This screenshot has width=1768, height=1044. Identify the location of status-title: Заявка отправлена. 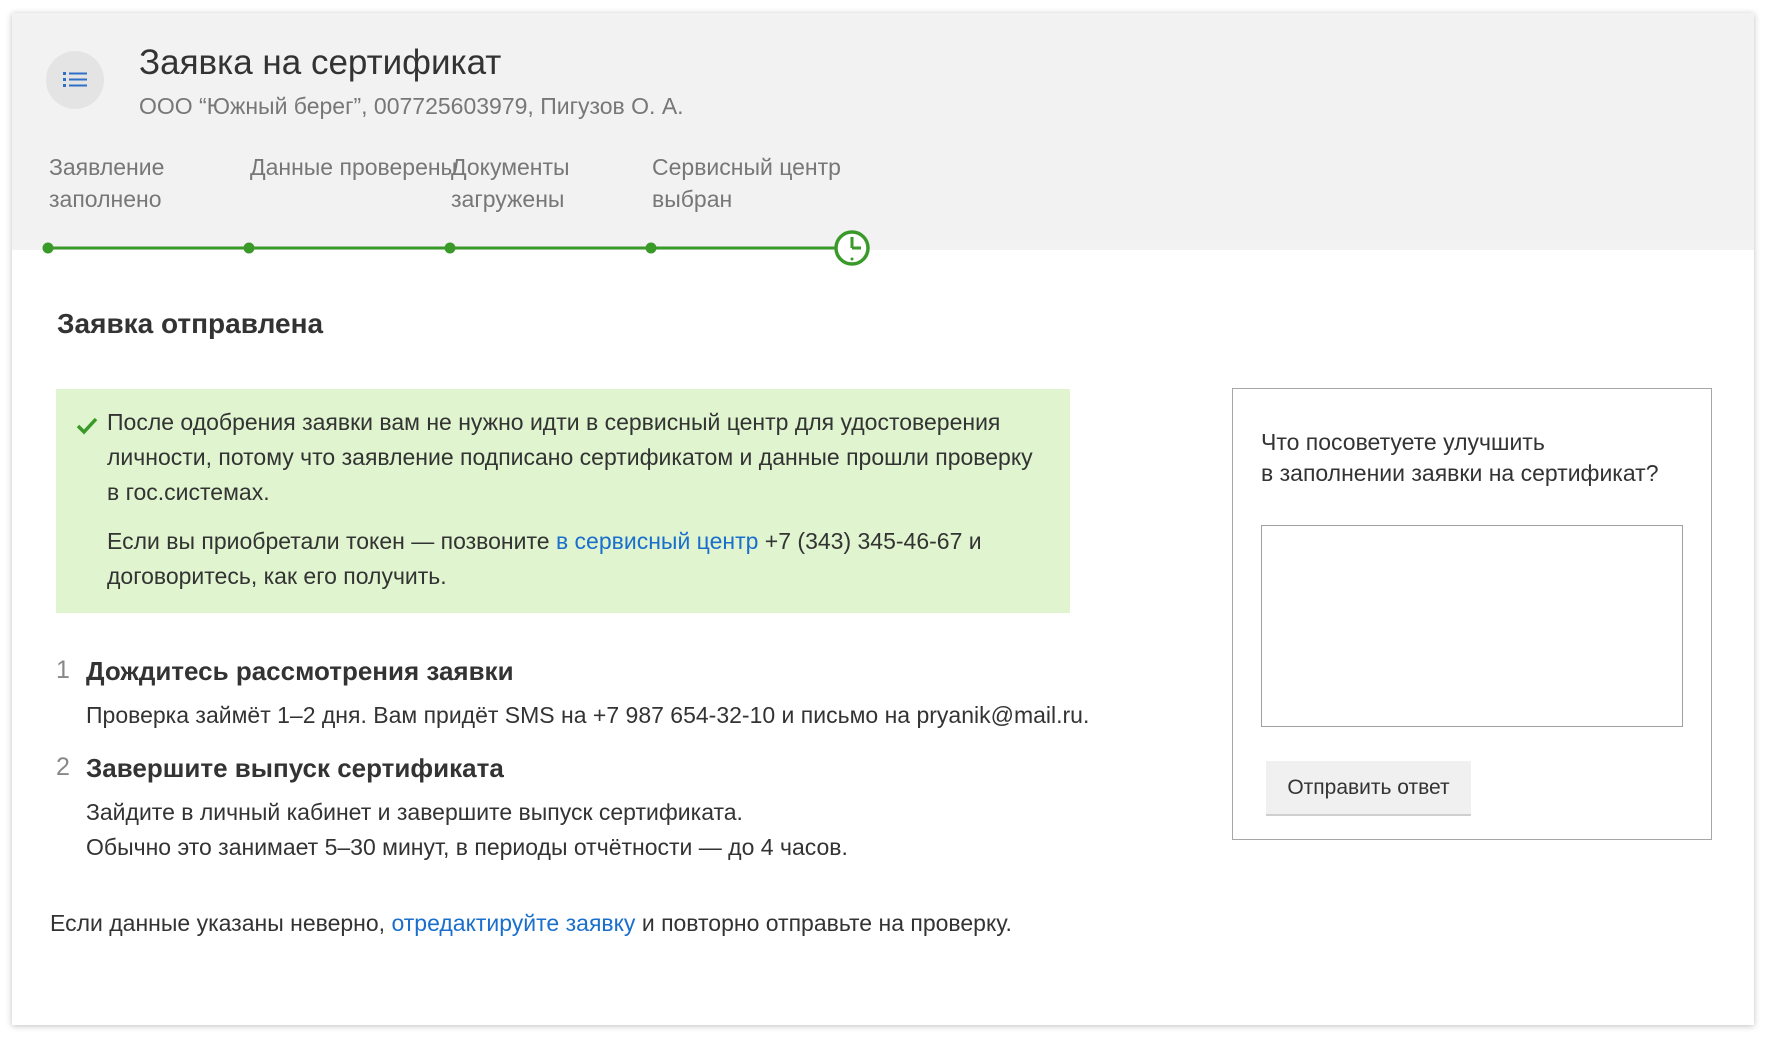
(190, 323).